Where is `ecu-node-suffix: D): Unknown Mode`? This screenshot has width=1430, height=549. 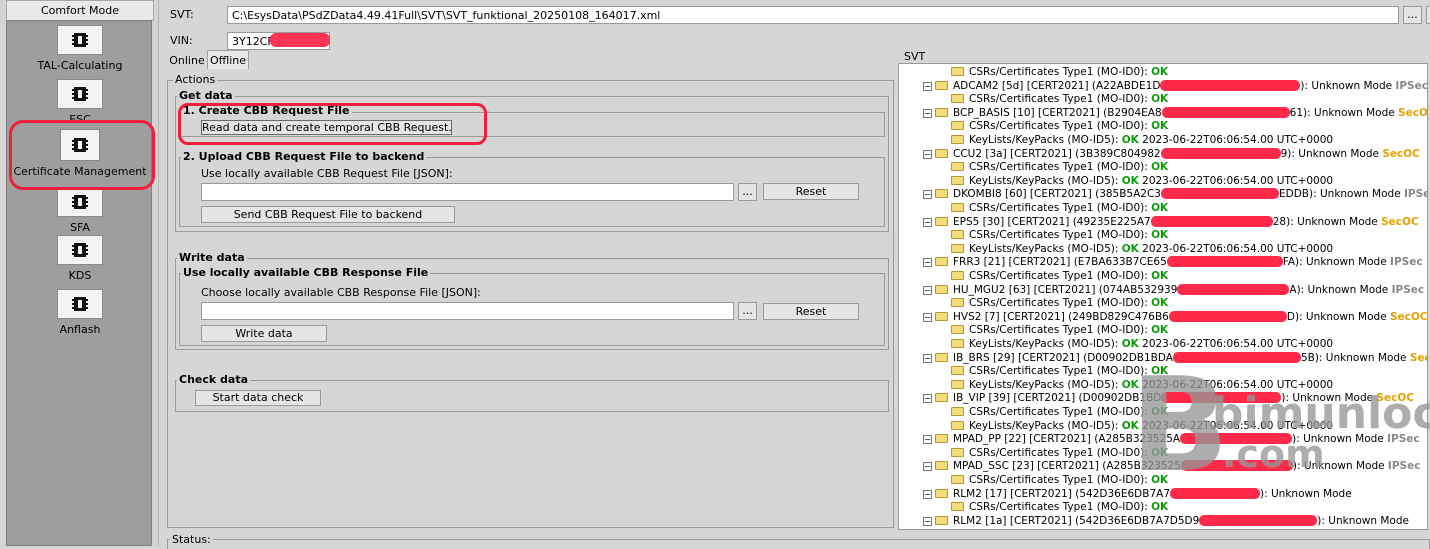 ecu-node-suffix: D): Unknown Mode is located at coordinates (1338, 316).